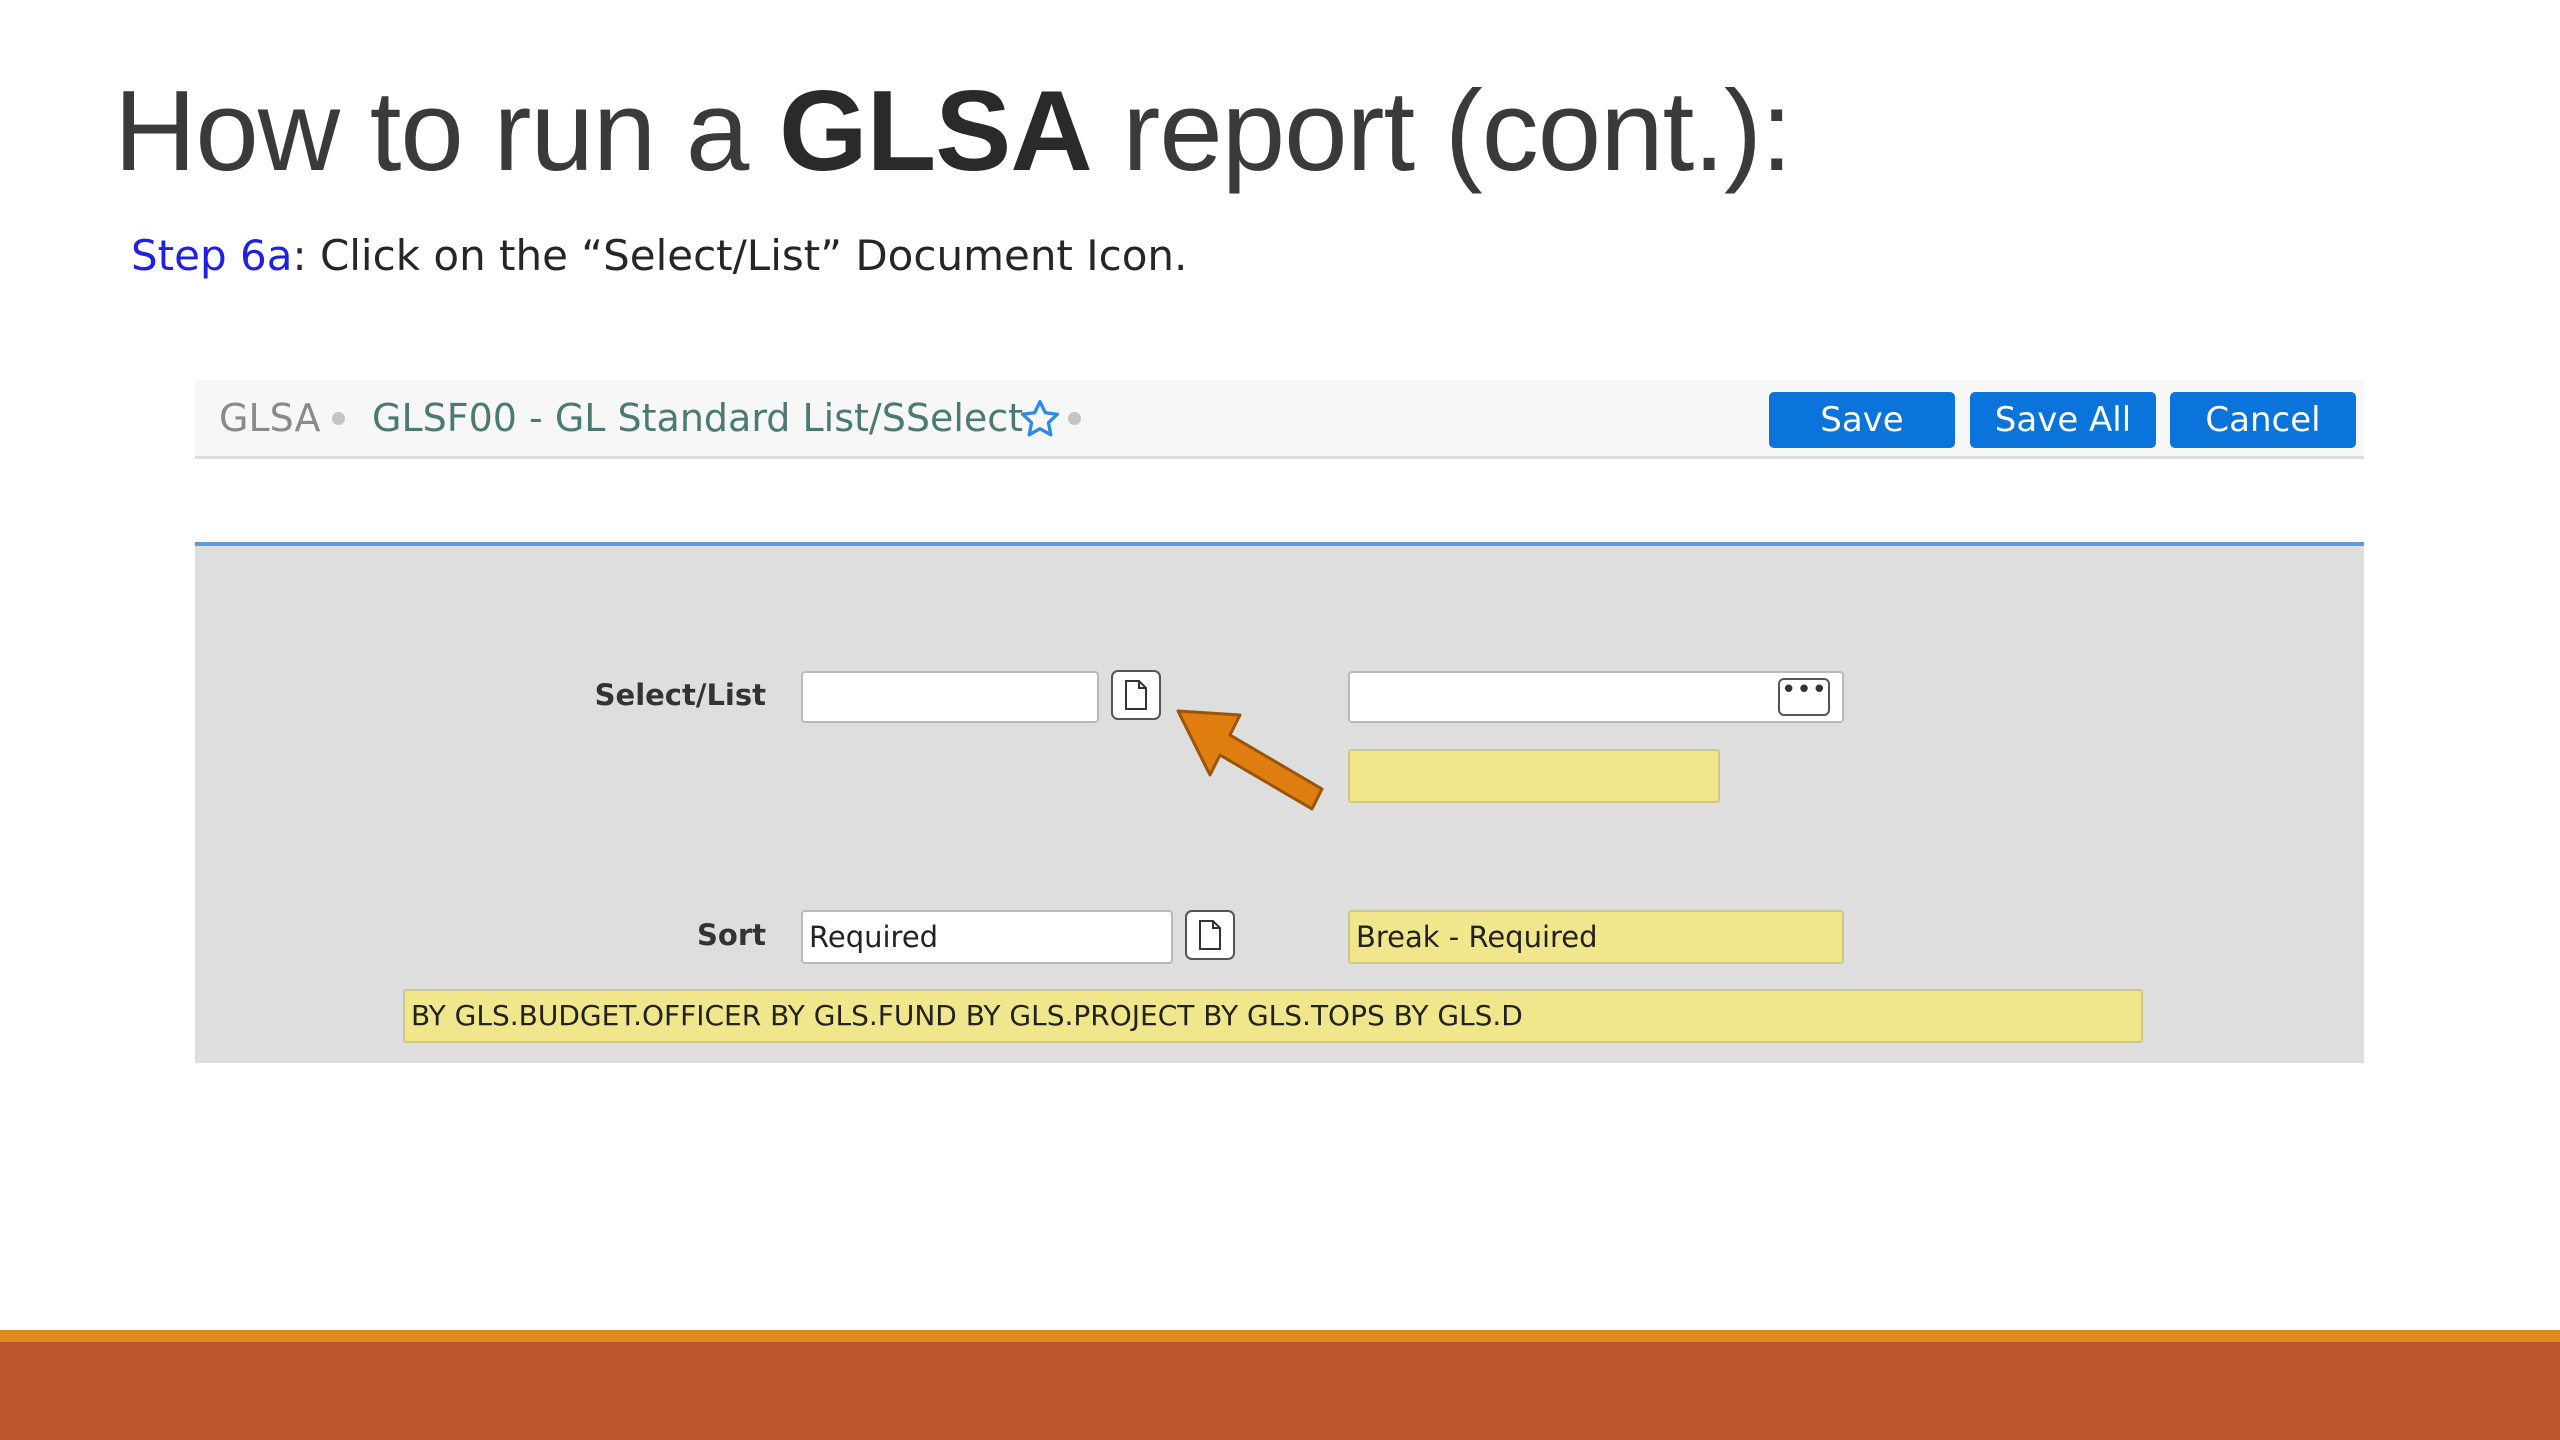 This screenshot has height=1440, width=2560. I want to click on sort-input, so click(987, 937).